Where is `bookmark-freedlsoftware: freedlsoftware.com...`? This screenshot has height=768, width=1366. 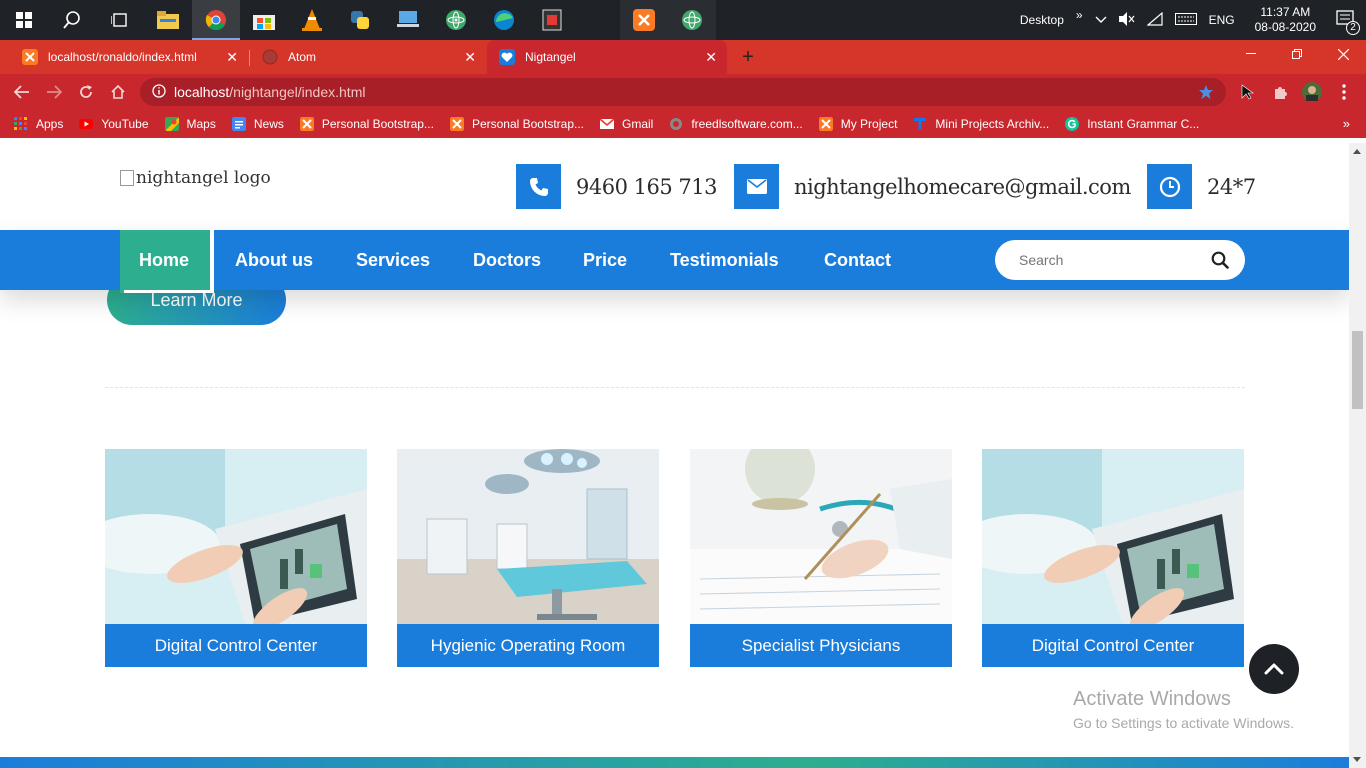
bookmark-freedlsoftware: freedlsoftware.com... is located at coordinates (736, 124).